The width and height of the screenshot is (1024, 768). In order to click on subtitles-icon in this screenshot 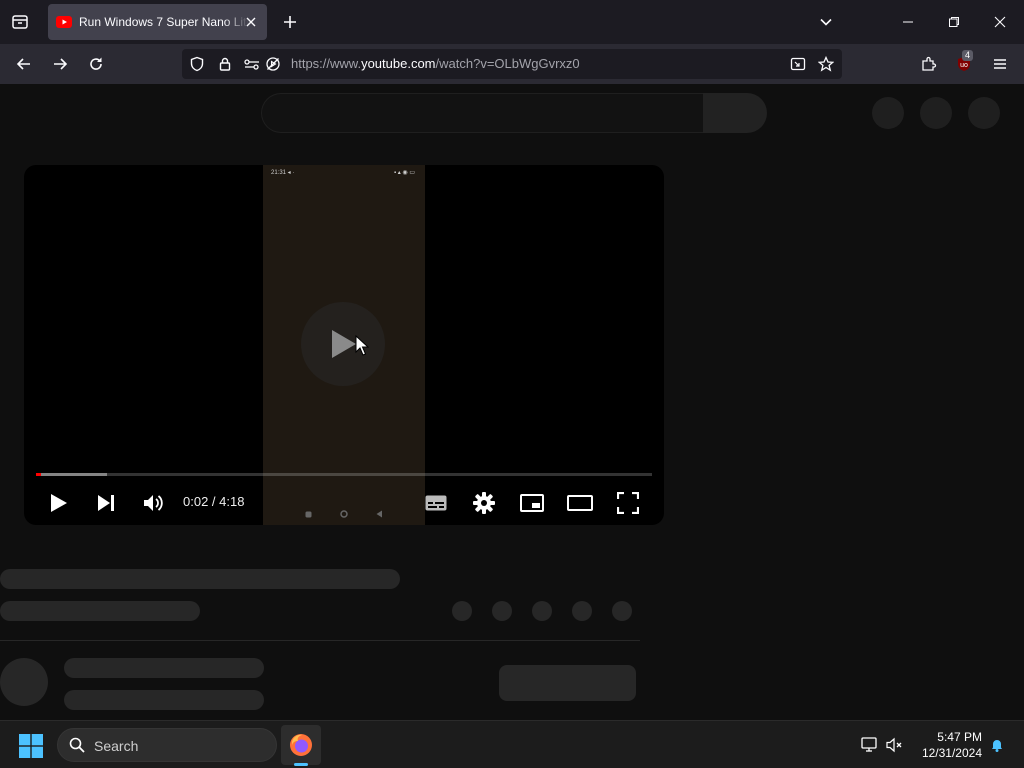, I will do `click(436, 503)`.